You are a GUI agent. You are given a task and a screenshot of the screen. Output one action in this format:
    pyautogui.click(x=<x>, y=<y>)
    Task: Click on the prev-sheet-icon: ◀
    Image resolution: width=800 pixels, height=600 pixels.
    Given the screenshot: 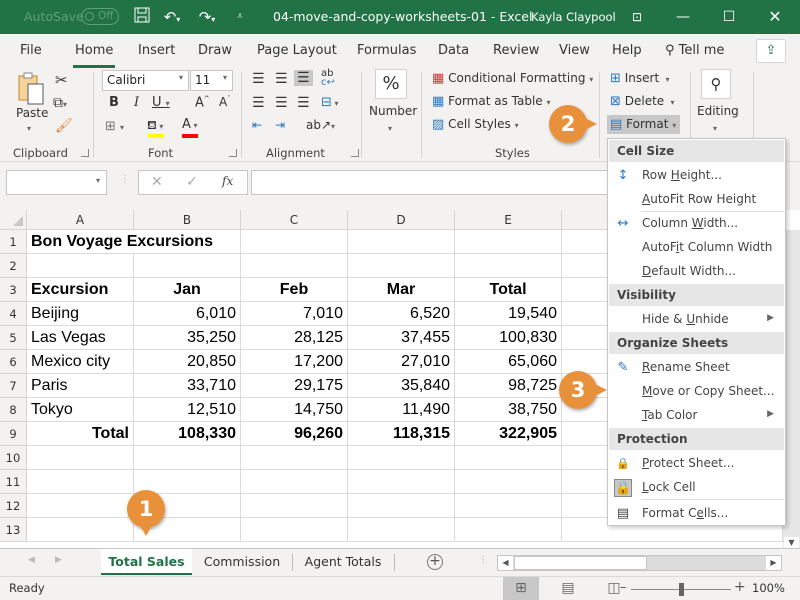 What is the action you would take?
    pyautogui.click(x=31, y=560)
    